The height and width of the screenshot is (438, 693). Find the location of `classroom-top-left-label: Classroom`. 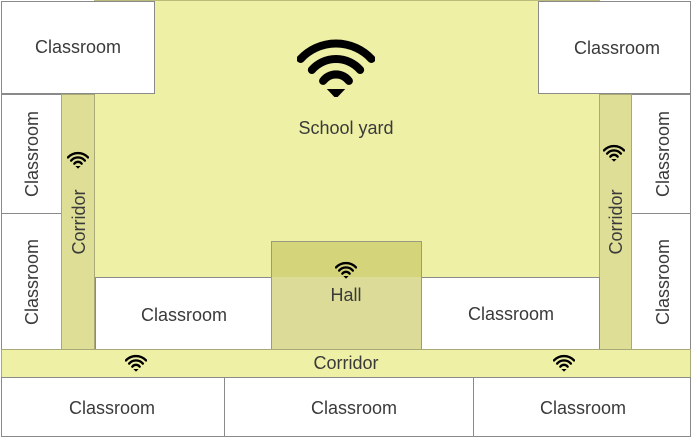

classroom-top-left-label: Classroom is located at coordinates (78, 47).